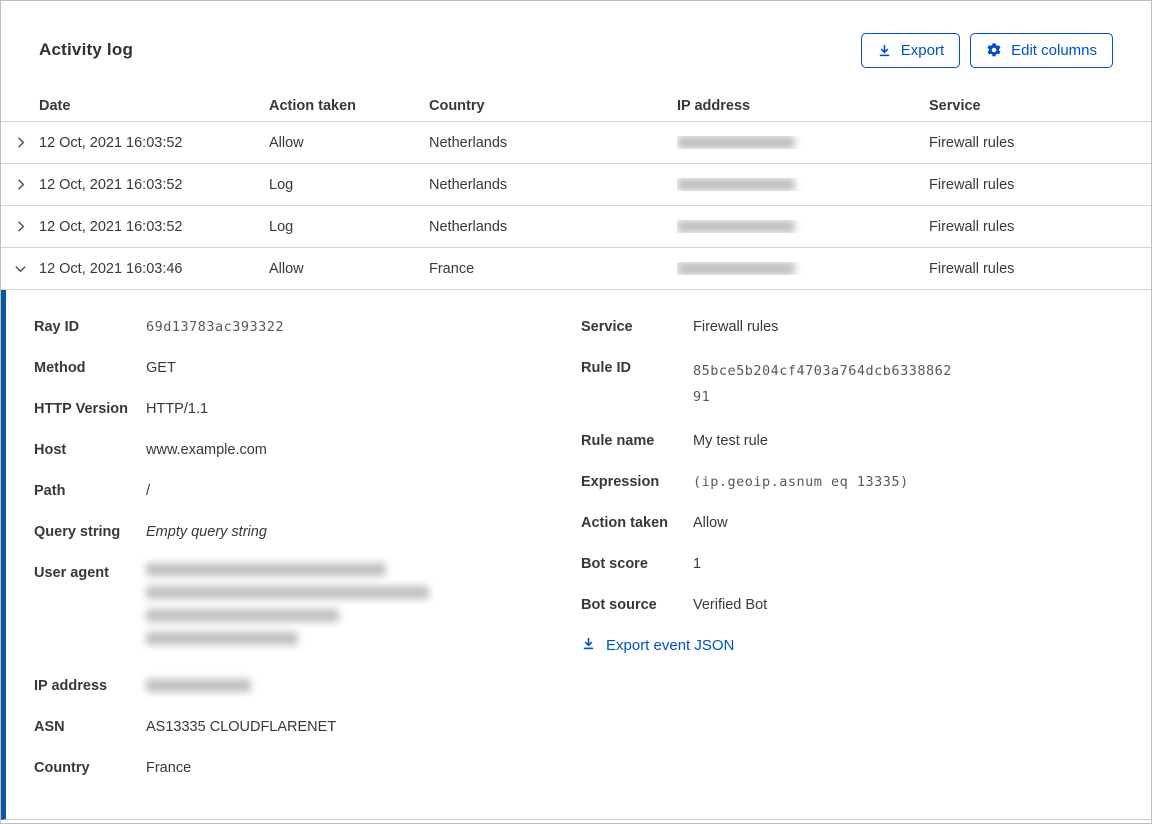 This screenshot has height=824, width=1152. Describe the element at coordinates (287, 609) in the screenshot. I see `redacted-user-agent-value` at that location.